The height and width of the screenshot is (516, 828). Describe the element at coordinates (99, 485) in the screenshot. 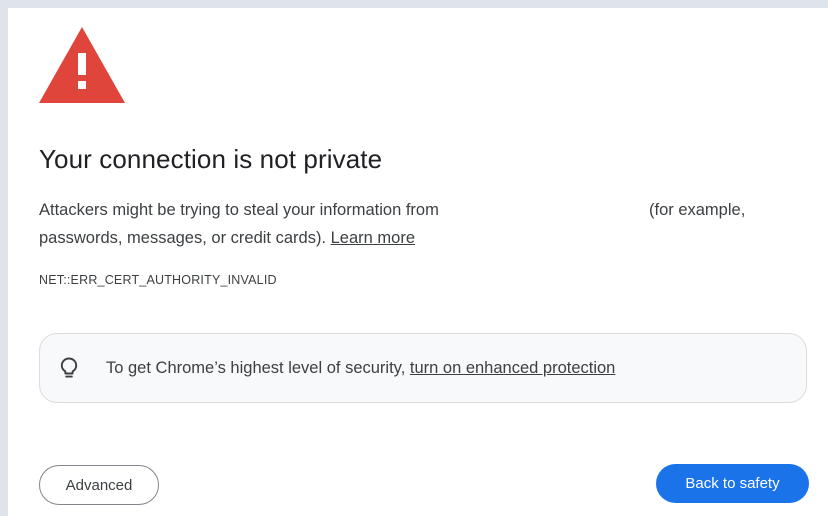

I see `advanced-button: Advanced` at that location.